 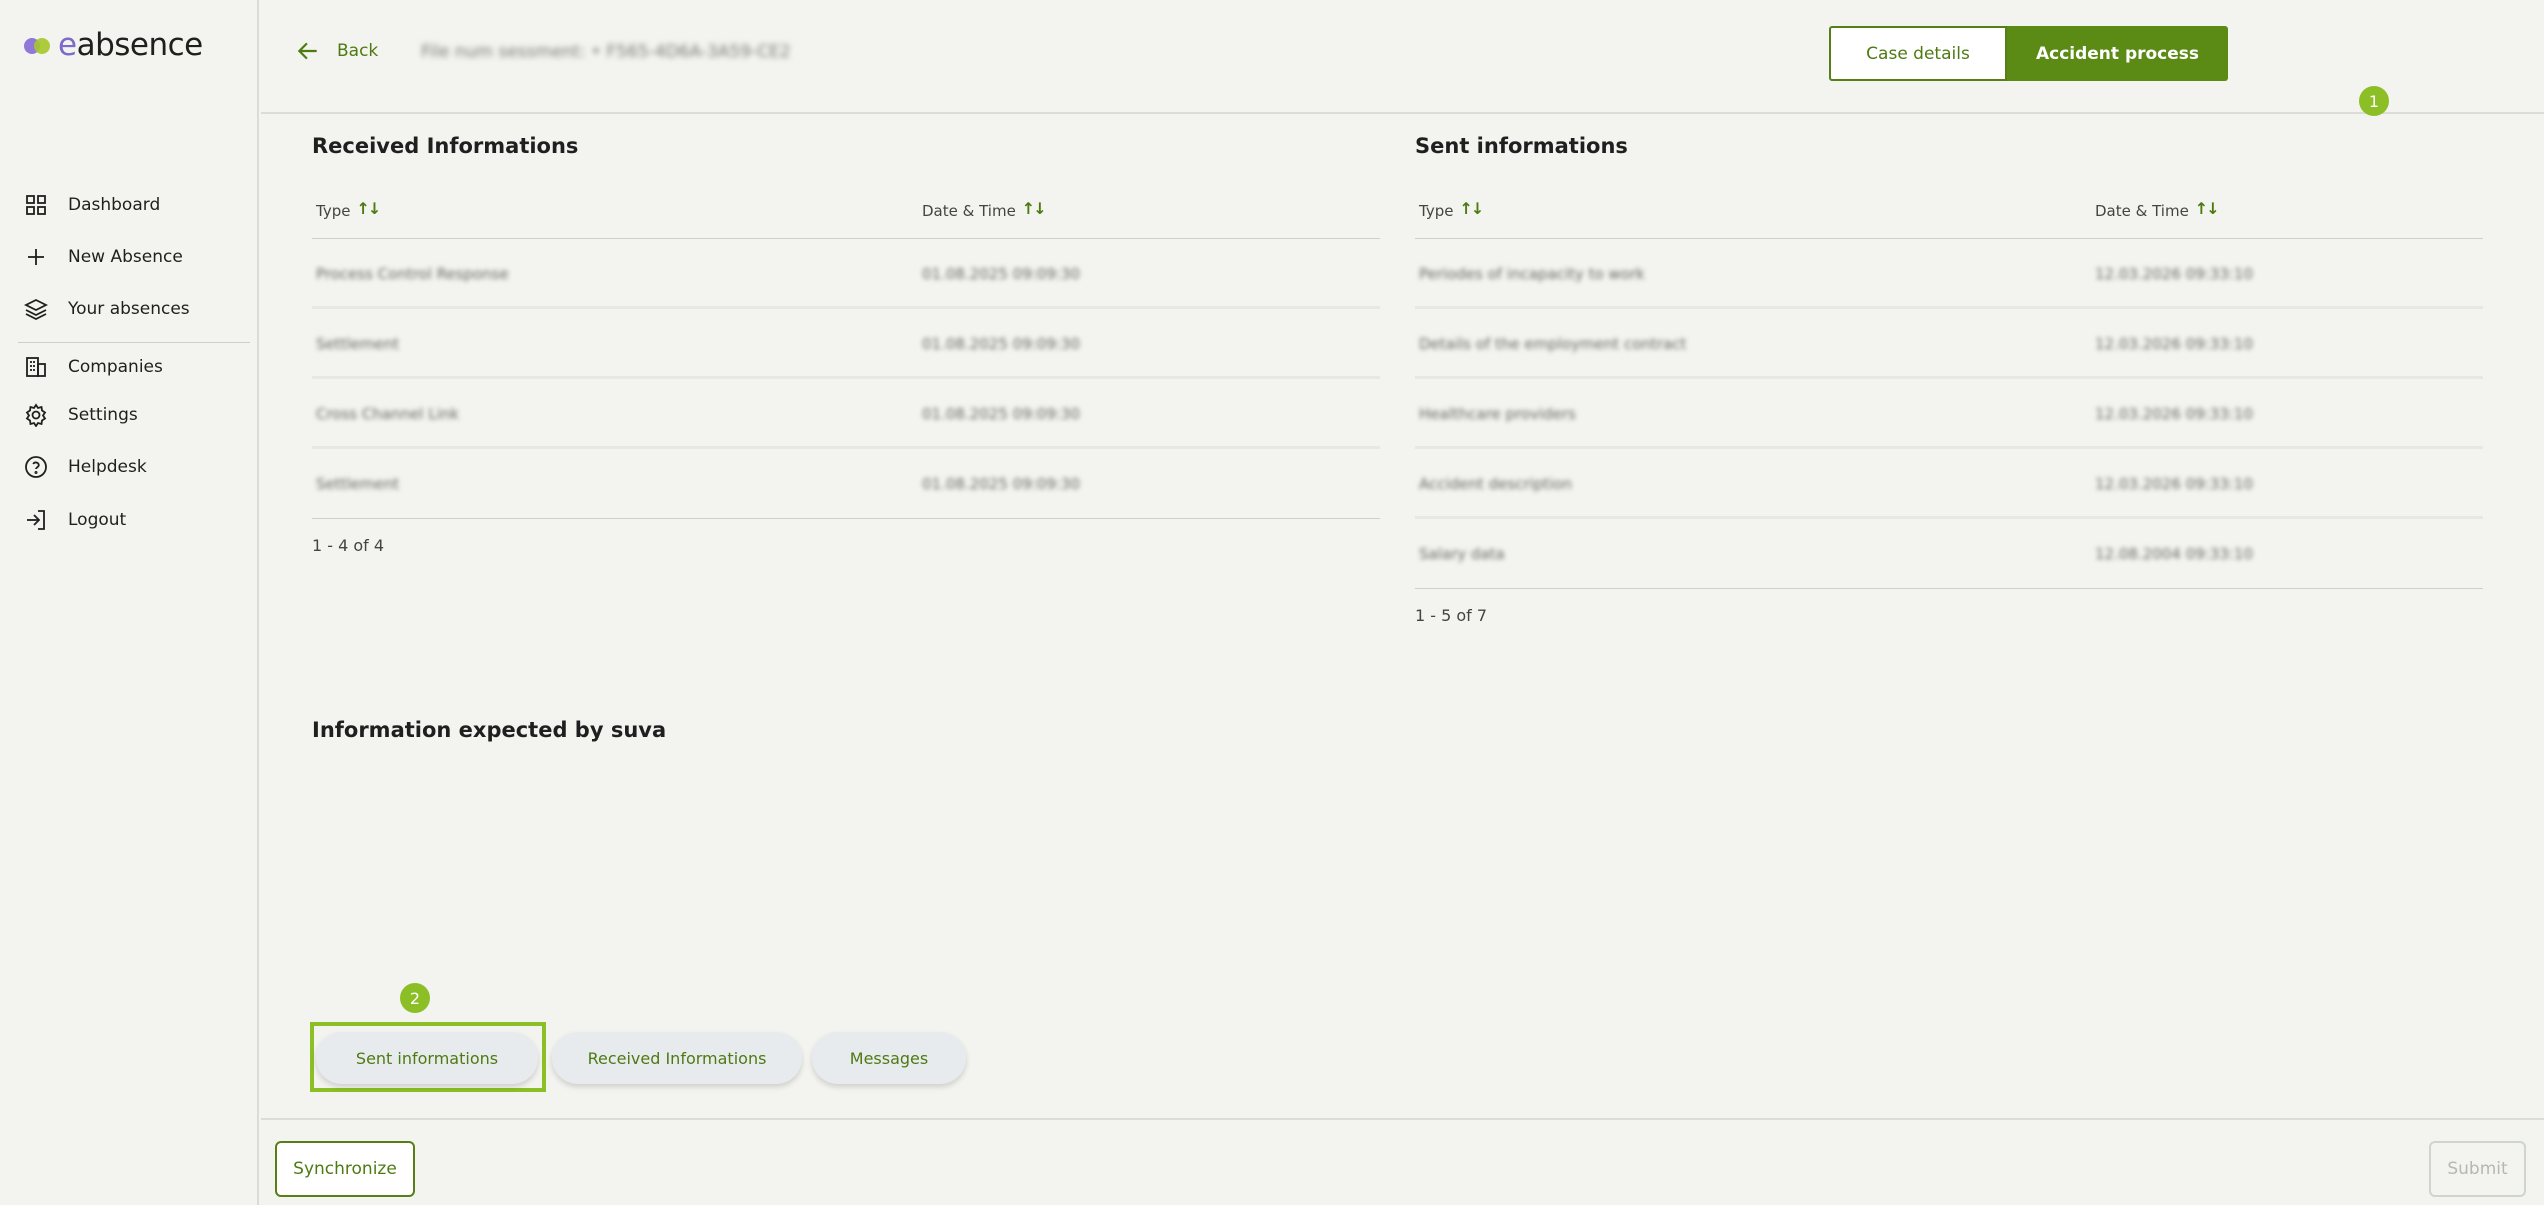 I want to click on back-button: Back, so click(x=336, y=51).